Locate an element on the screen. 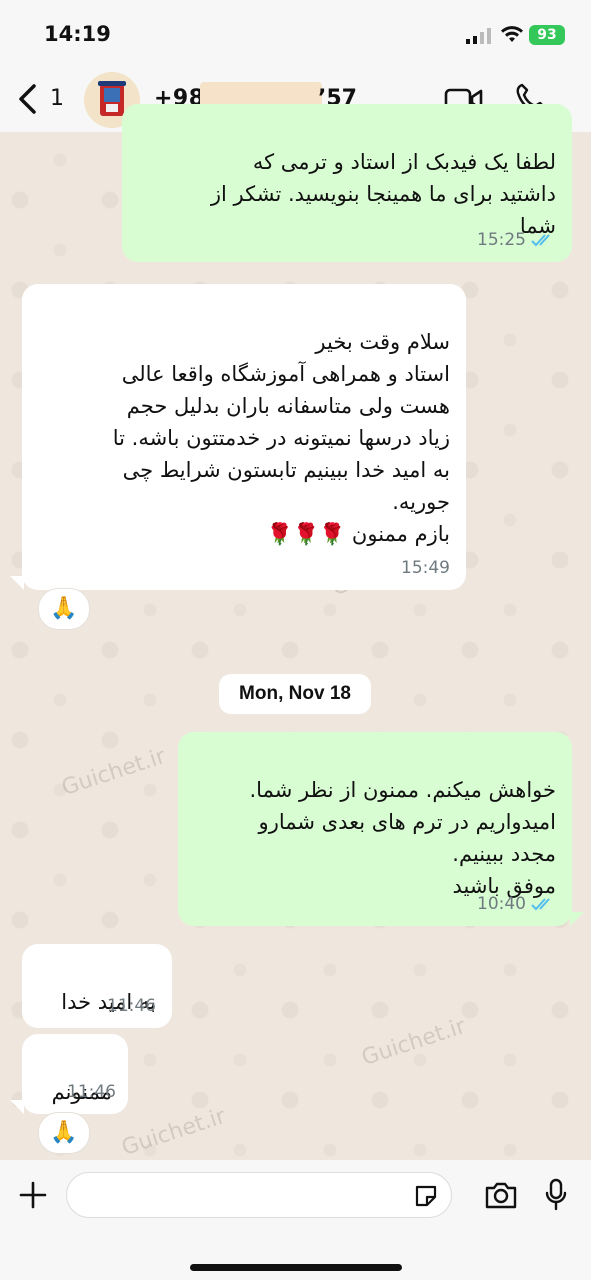 This screenshot has height=1280, width=591. wifi-icon is located at coordinates (512, 34).